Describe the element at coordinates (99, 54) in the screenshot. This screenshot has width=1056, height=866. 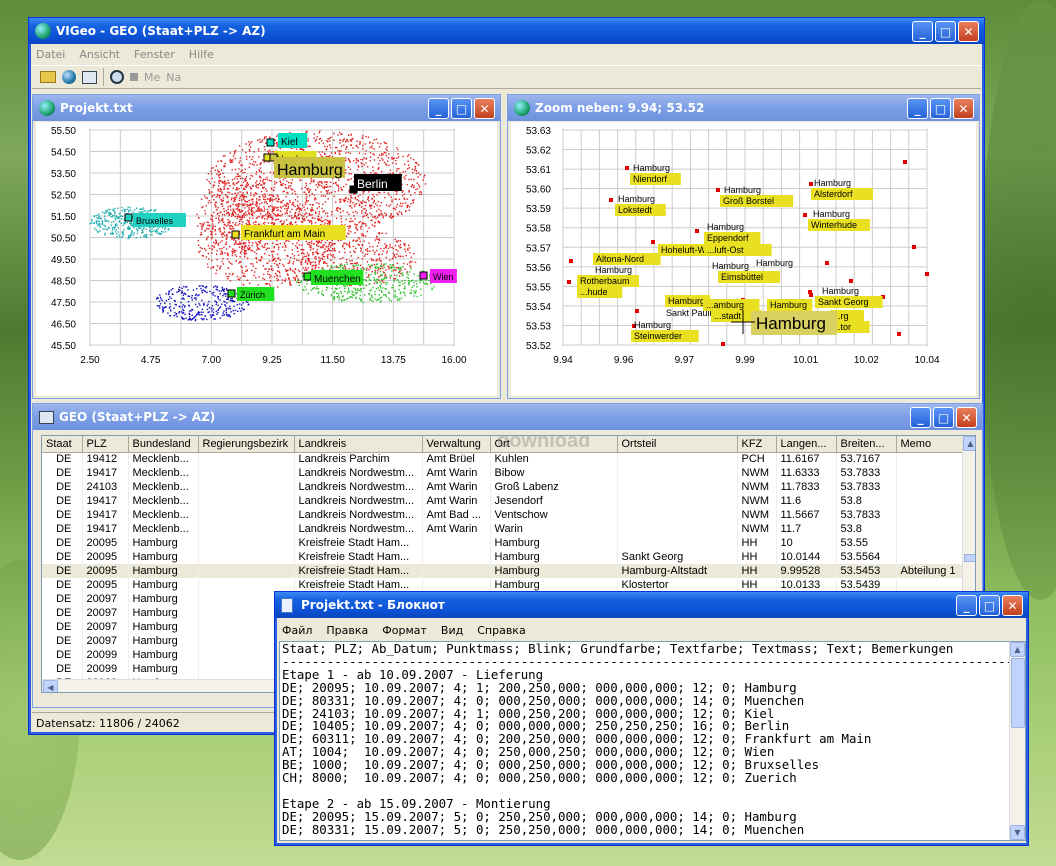
I see `menu-ansicht: Ansicht` at that location.